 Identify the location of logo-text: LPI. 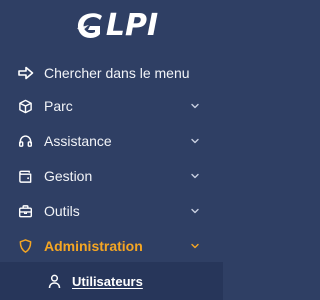
(132, 25).